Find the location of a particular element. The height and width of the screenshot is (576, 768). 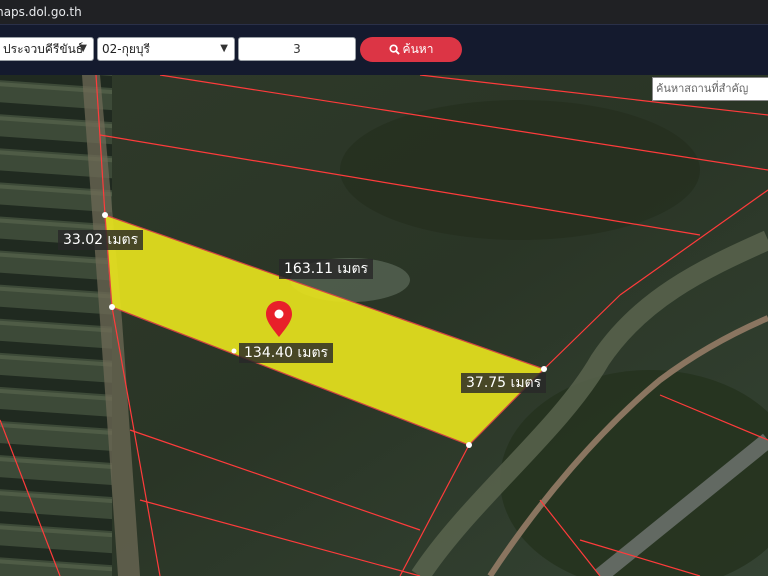

search-toolbar: ประจวบคีรีขันธ์ ▼ 02-กุยบุรี ▼ 3 ค้นหา is located at coordinates (384, 49).